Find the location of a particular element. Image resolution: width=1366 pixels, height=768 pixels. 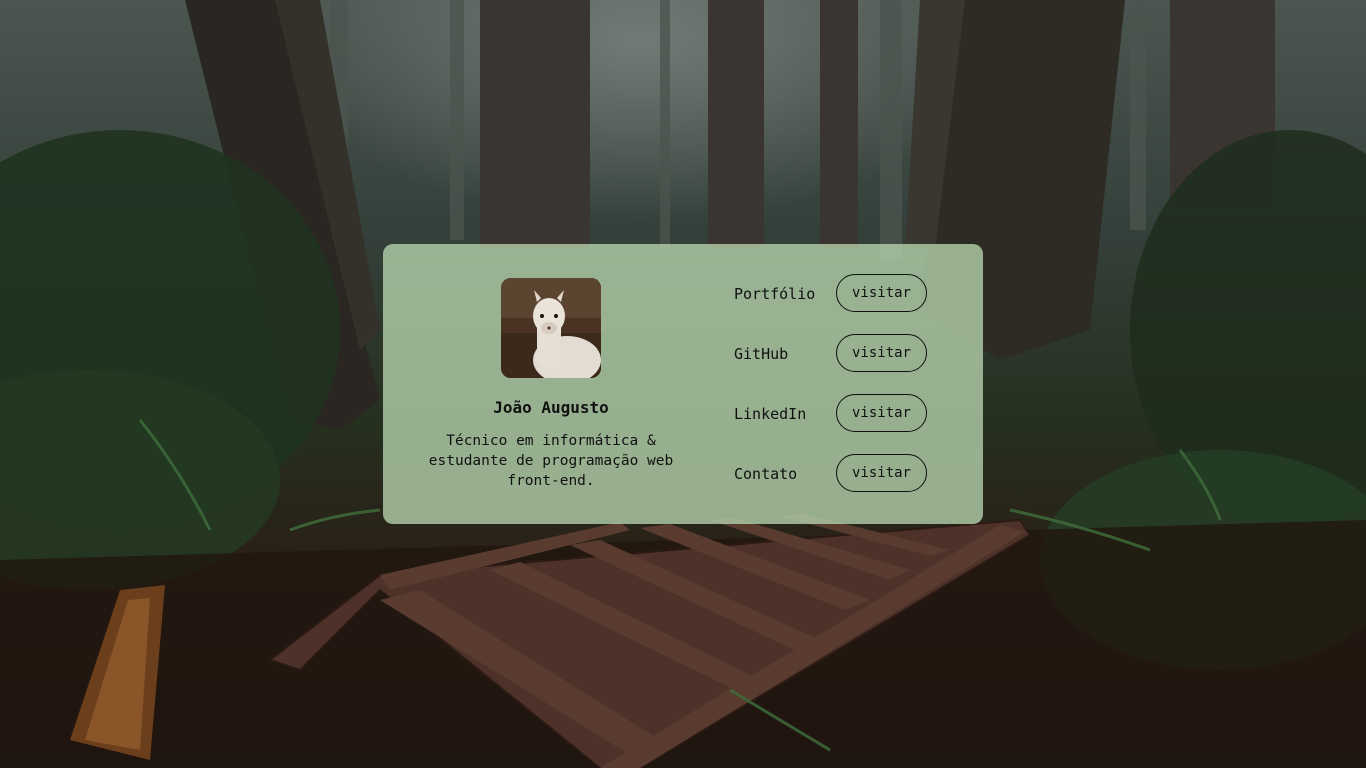

link-row-contato: Contato visitar is located at coordinates (844, 474).